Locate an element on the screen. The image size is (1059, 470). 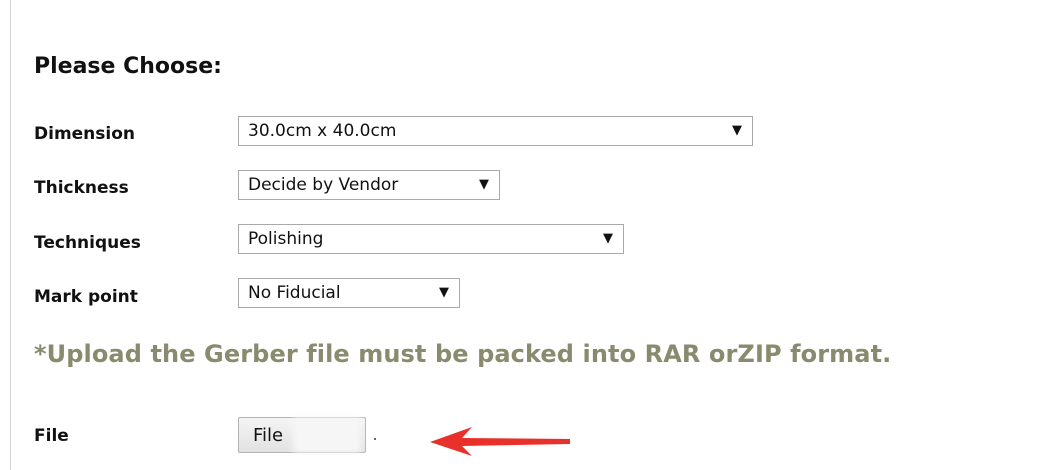
red-arrow-shape is located at coordinates (500, 441).